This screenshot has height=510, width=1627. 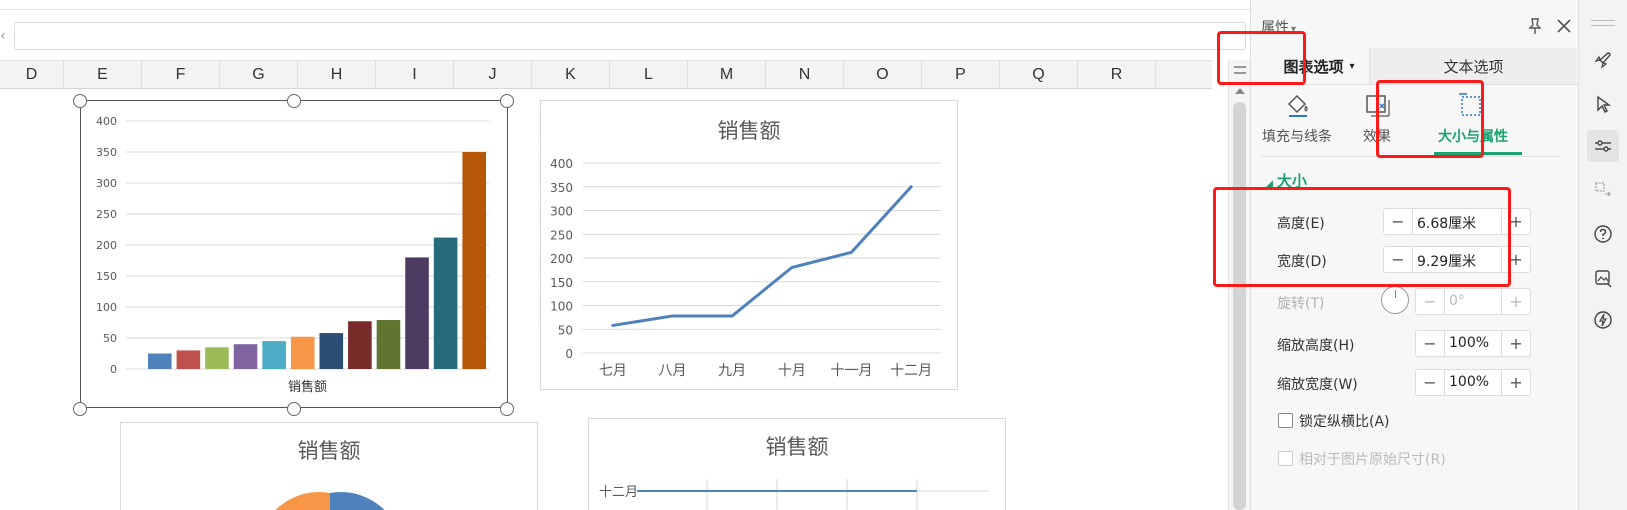 I want to click on formula-bar: ‹, so click(x=625, y=36).